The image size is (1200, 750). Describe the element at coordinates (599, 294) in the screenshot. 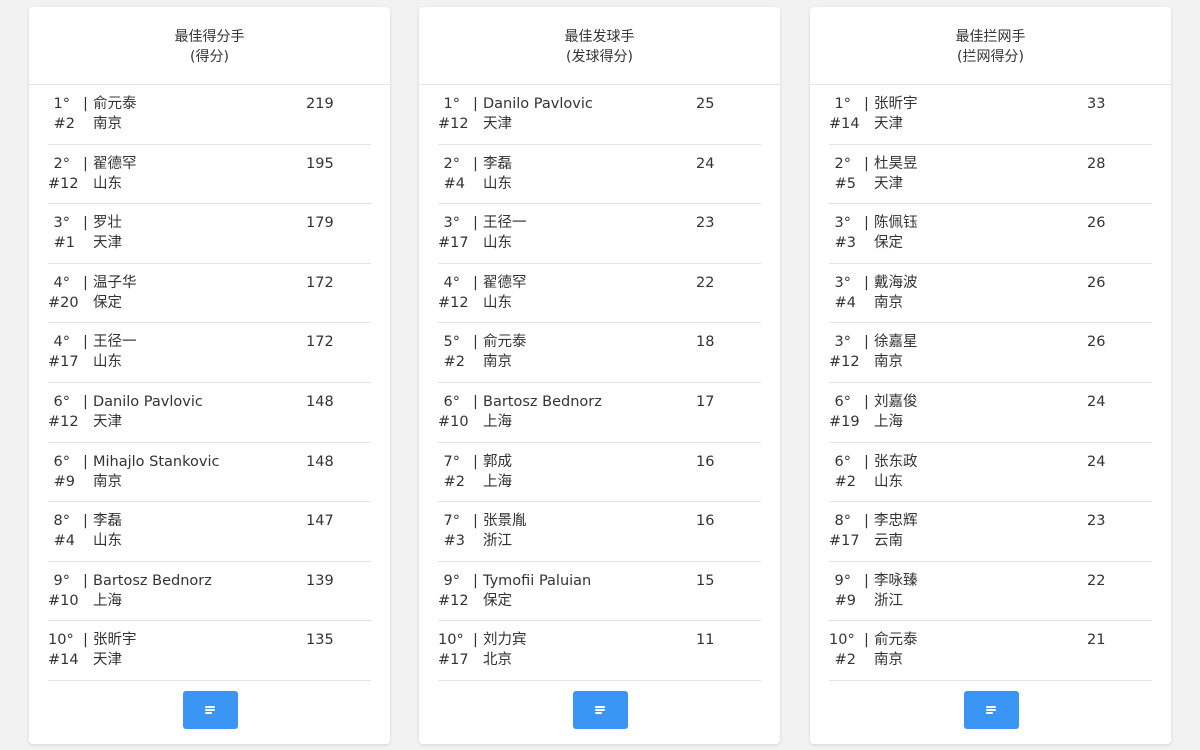

I see `list-item: 4° #12 | 翟德罕 山东 22` at that location.